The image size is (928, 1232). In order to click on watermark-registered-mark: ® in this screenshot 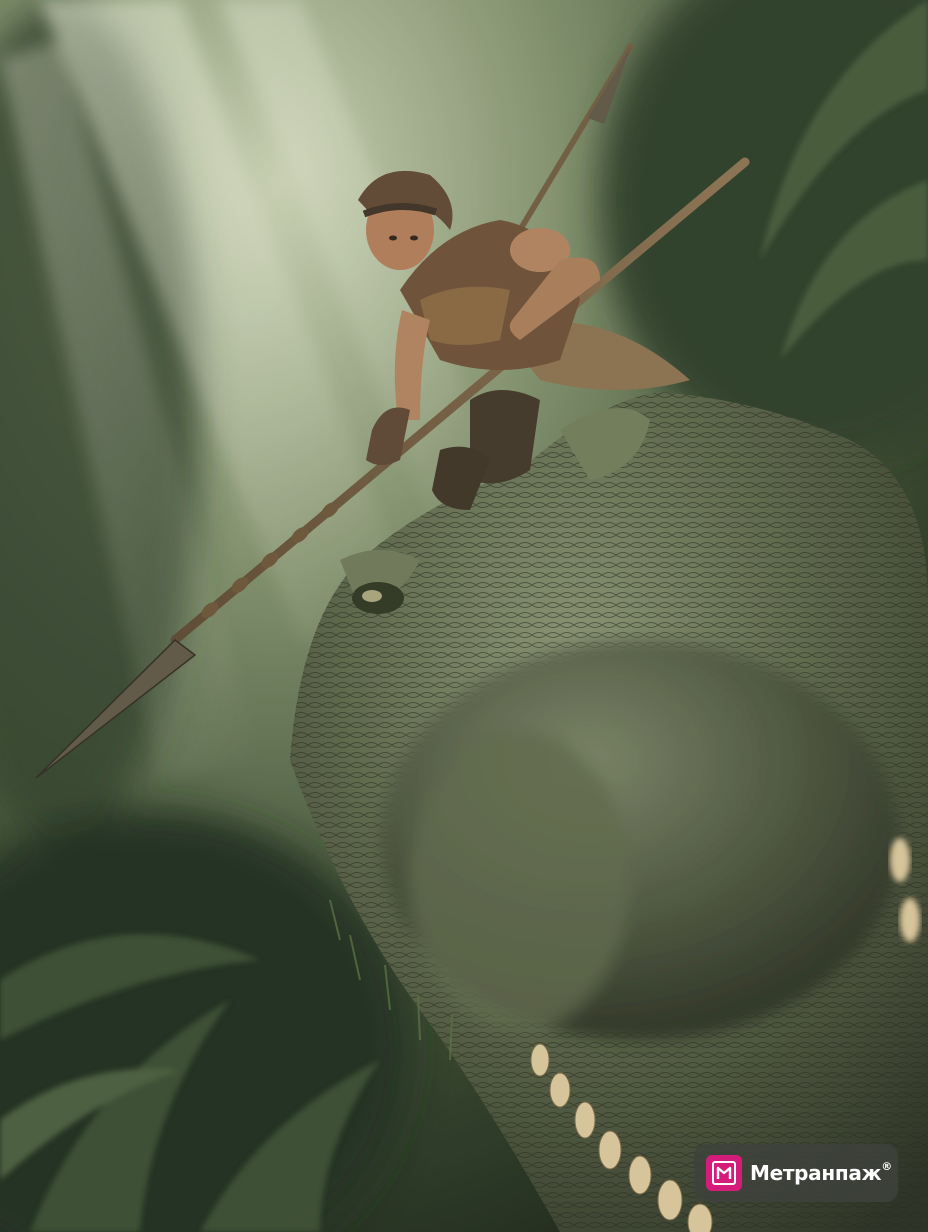, I will do `click(886, 1166)`.